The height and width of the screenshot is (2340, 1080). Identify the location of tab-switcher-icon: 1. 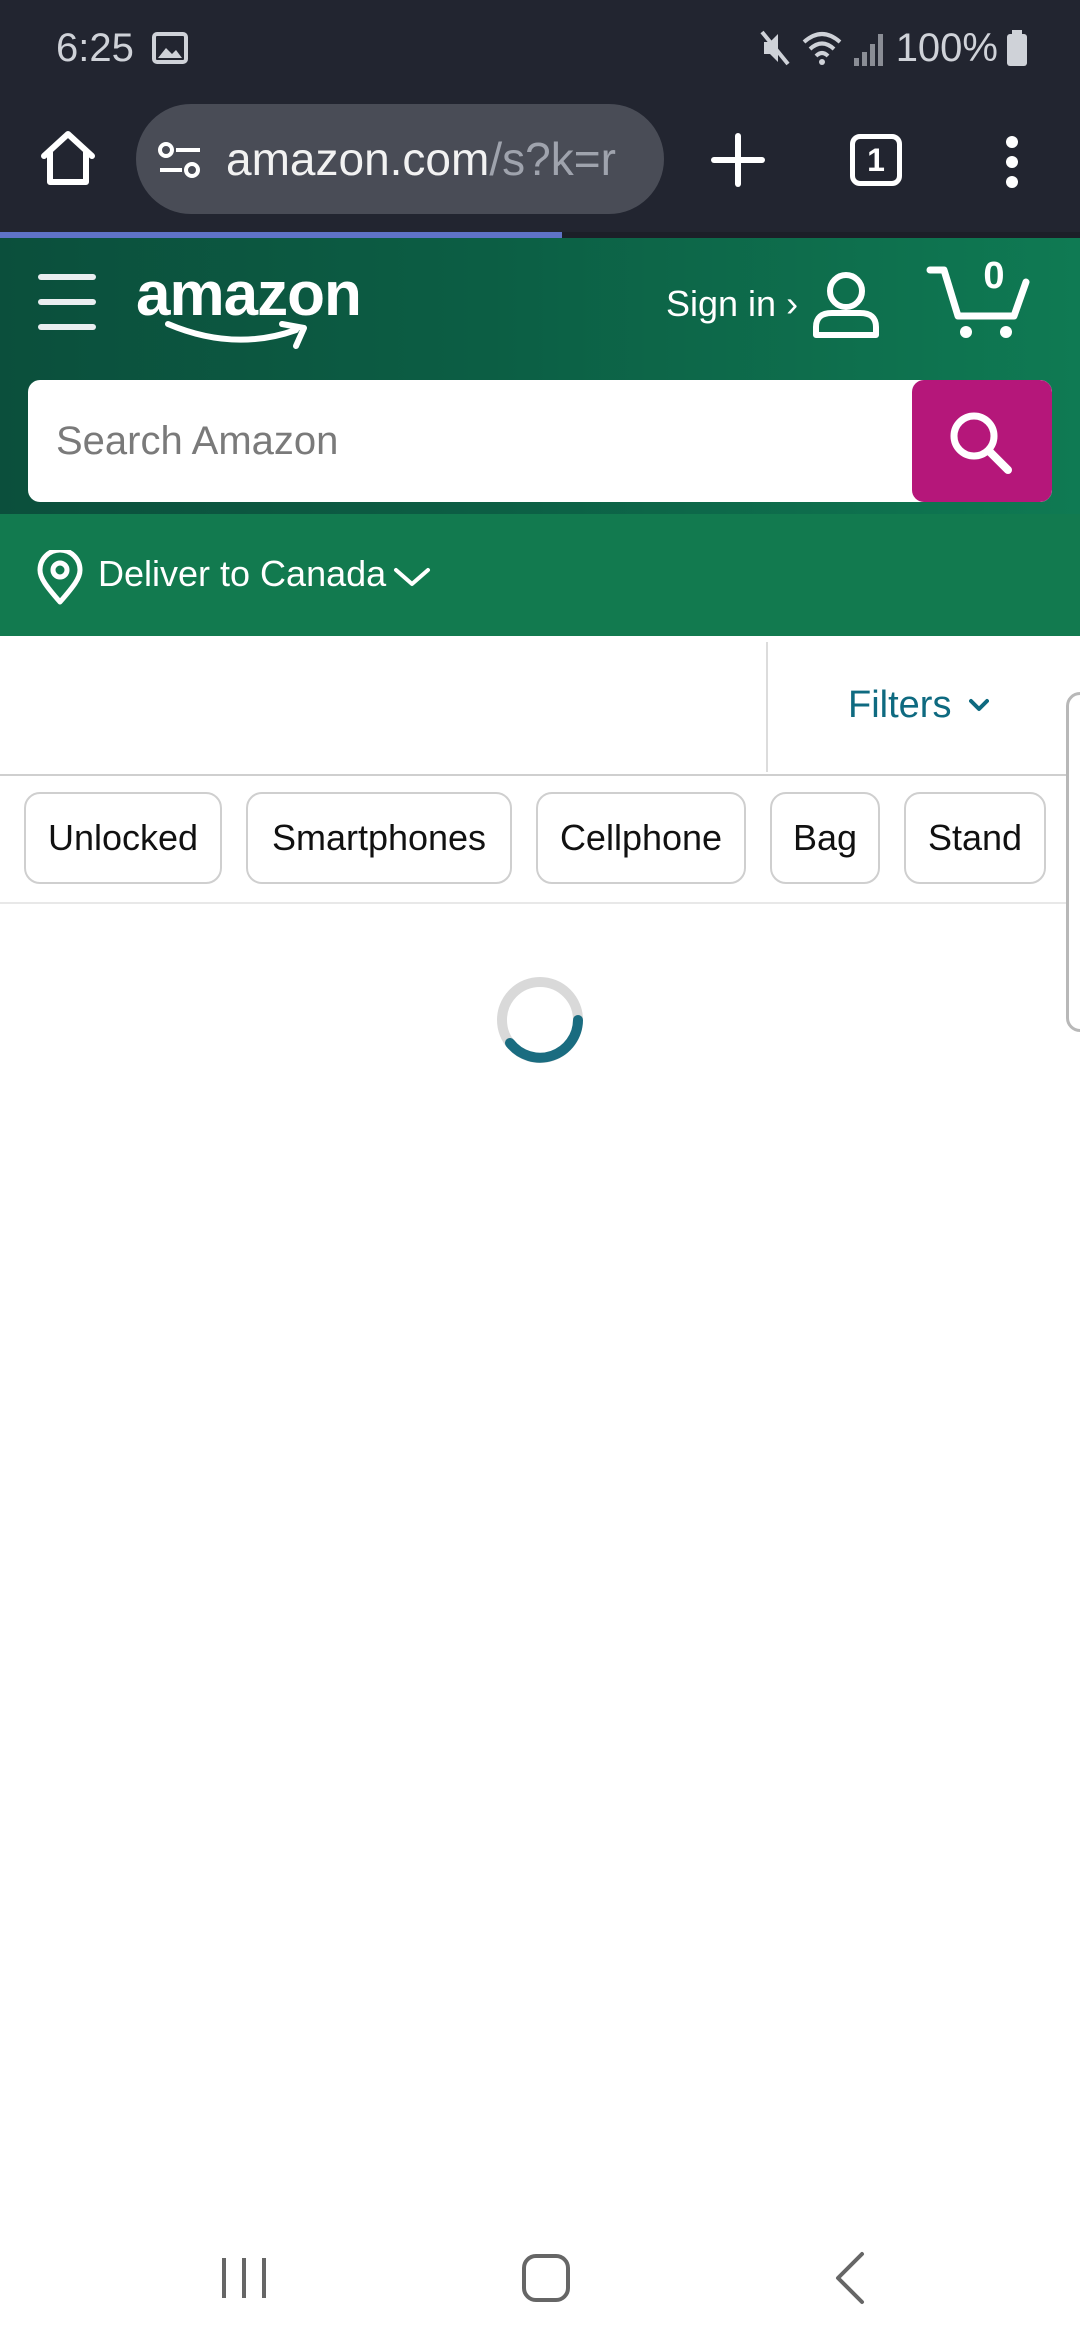
(876, 160).